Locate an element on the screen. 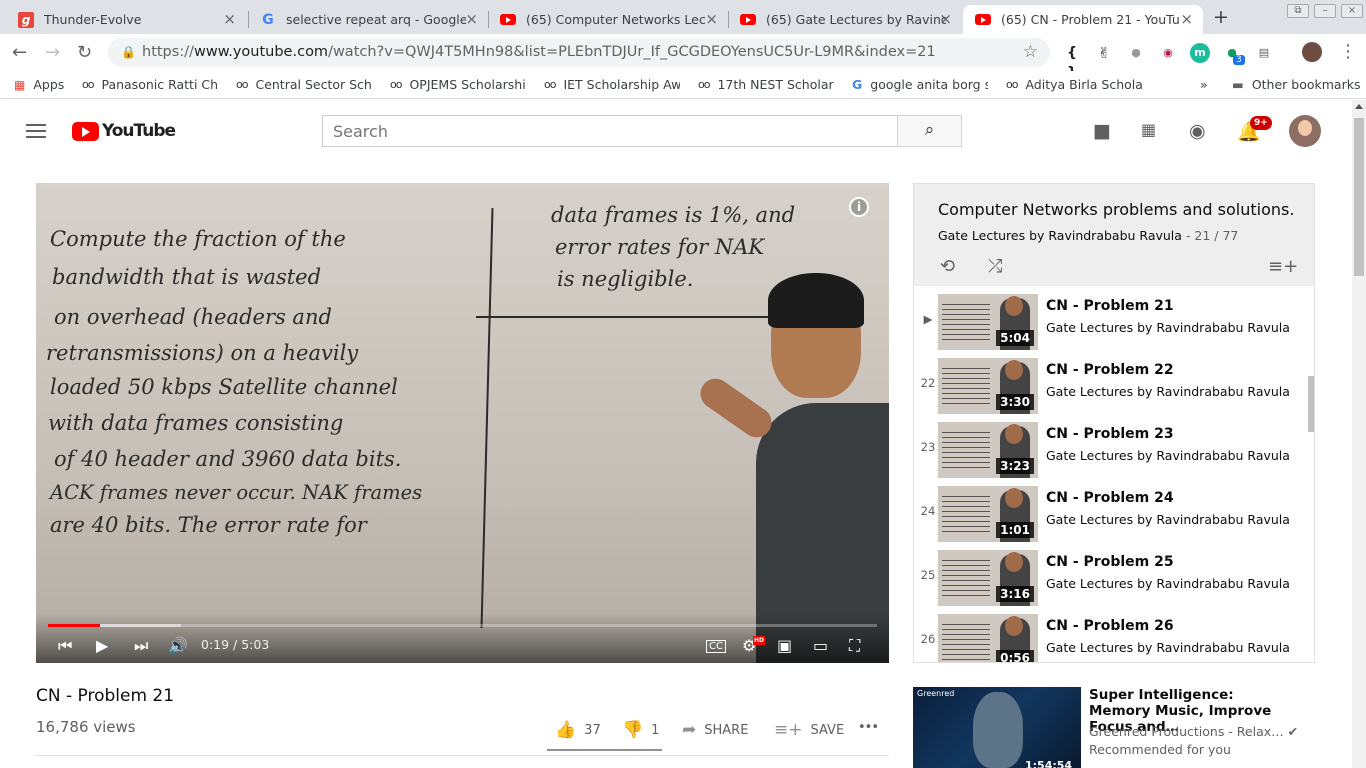  previous-icon: ⏮ is located at coordinates (65, 646).